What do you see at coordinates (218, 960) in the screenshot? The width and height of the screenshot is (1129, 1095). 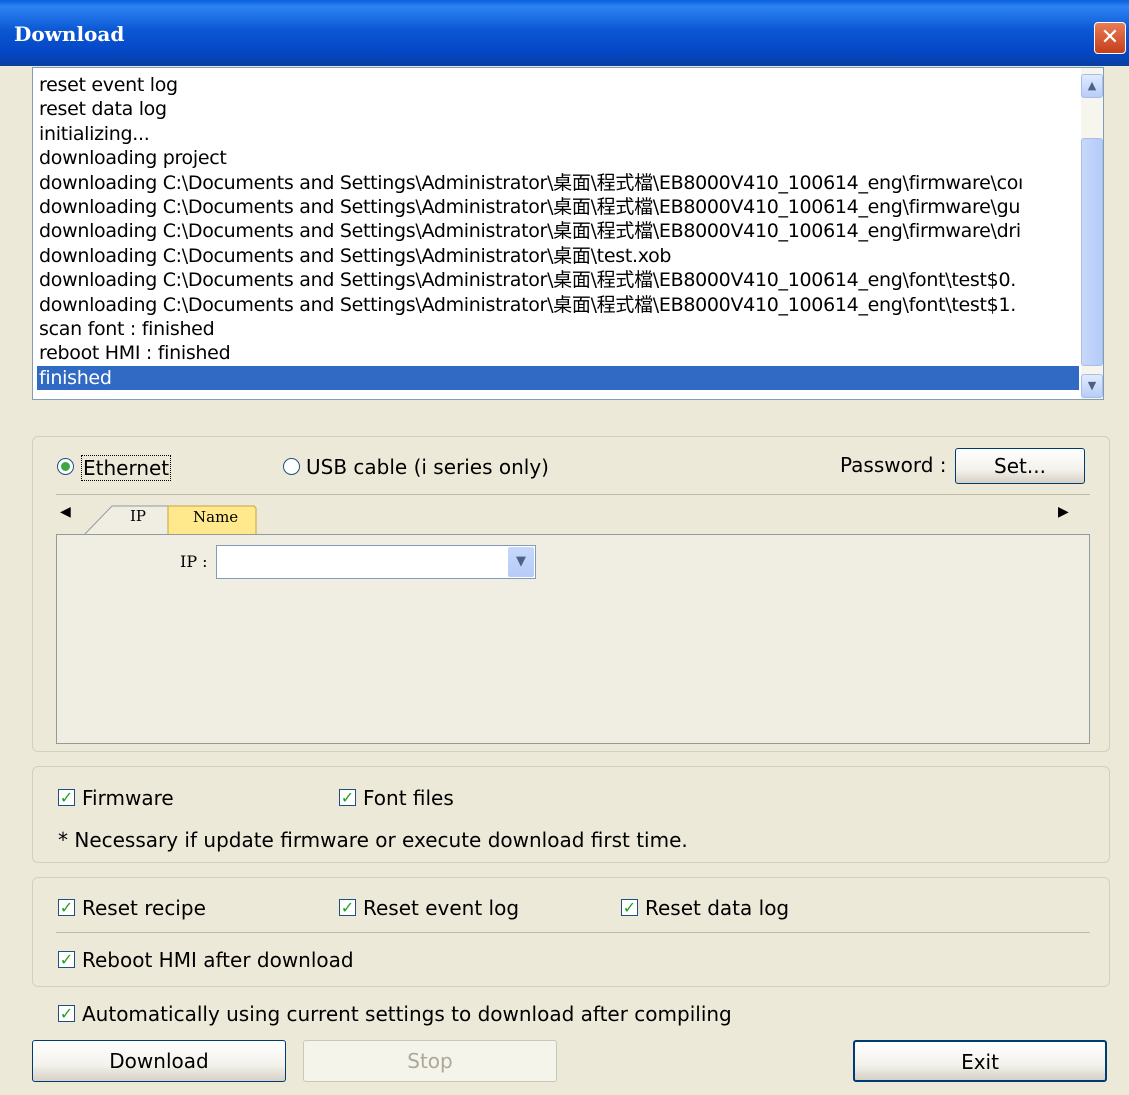 I see `reboot-hmi-label: Reboot HMI after download` at bounding box center [218, 960].